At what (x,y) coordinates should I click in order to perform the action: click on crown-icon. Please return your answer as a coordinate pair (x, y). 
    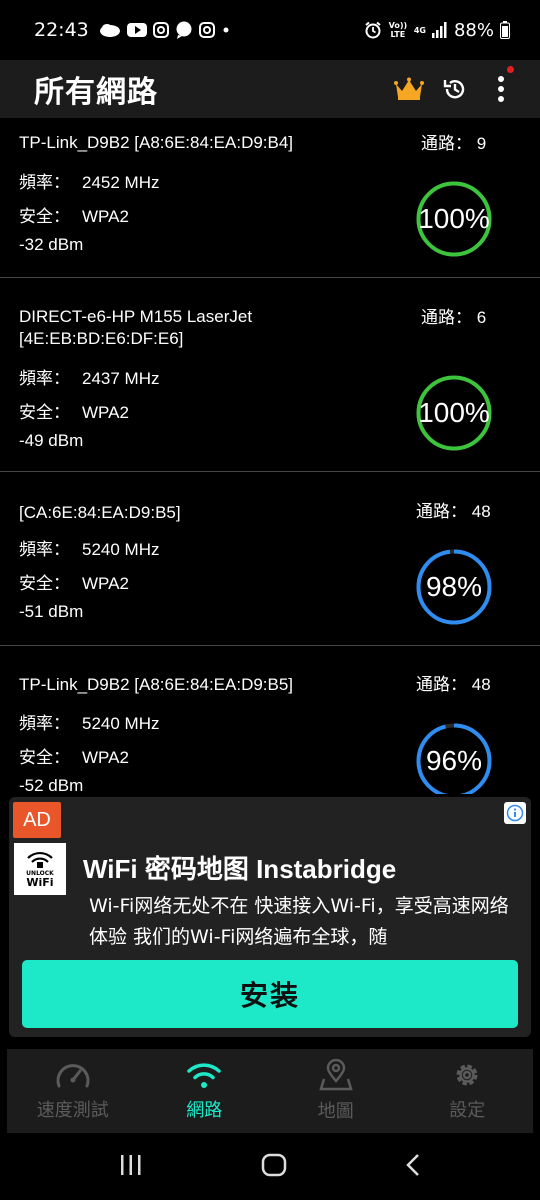
    Looking at the image, I should click on (409, 88).